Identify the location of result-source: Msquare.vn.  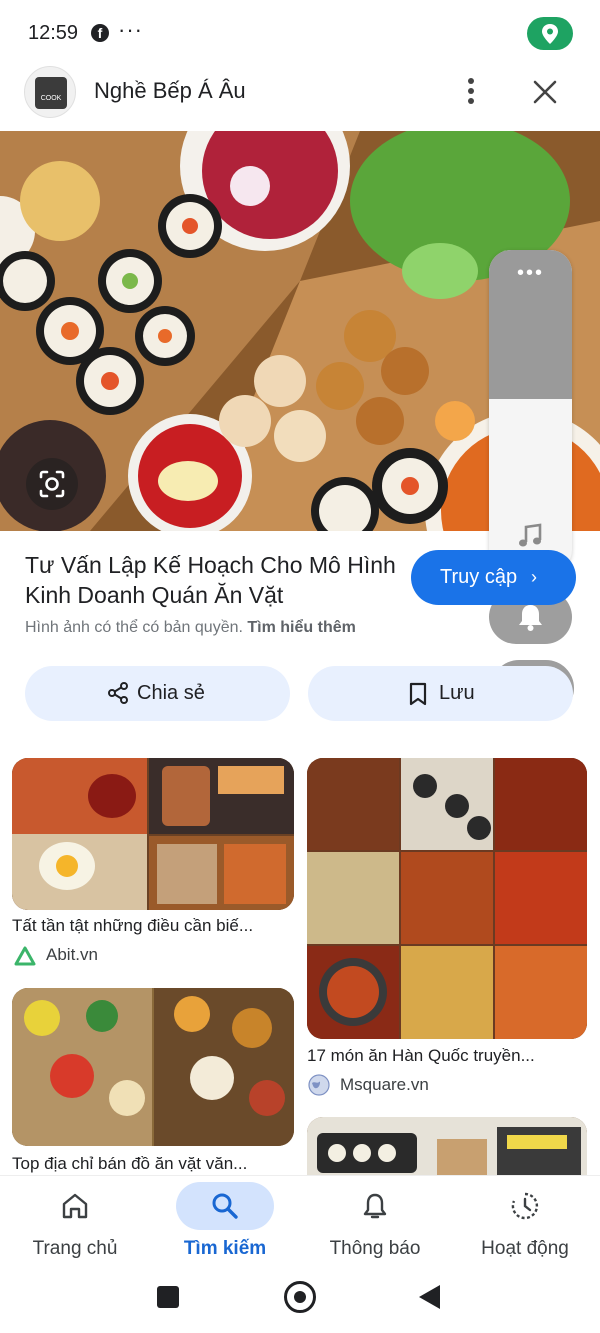
(384, 1084).